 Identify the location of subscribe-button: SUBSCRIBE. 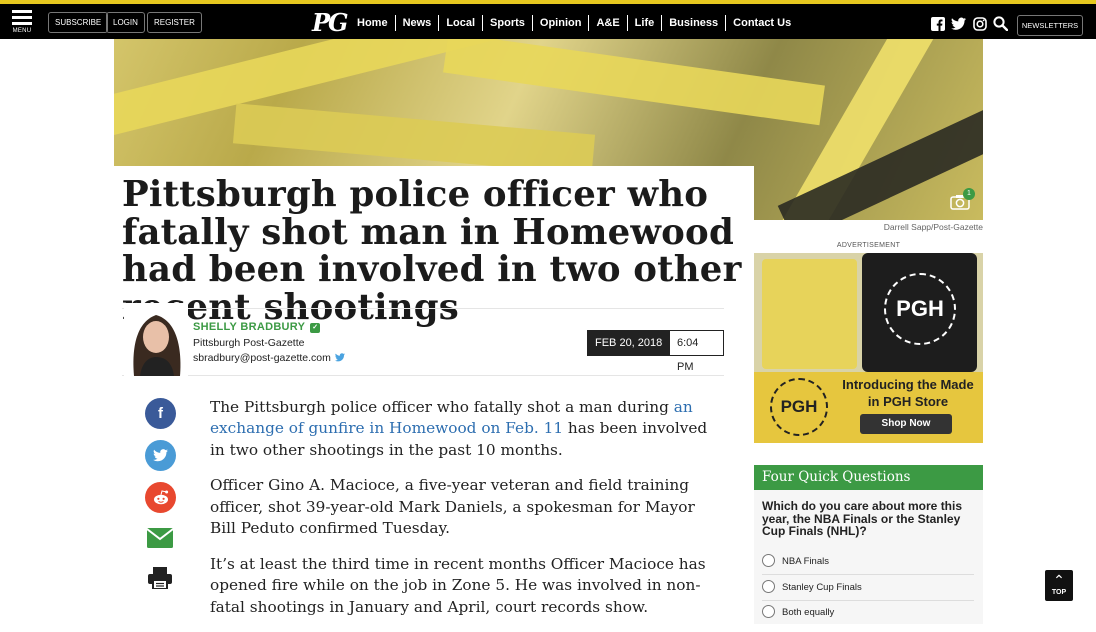
(78, 22).